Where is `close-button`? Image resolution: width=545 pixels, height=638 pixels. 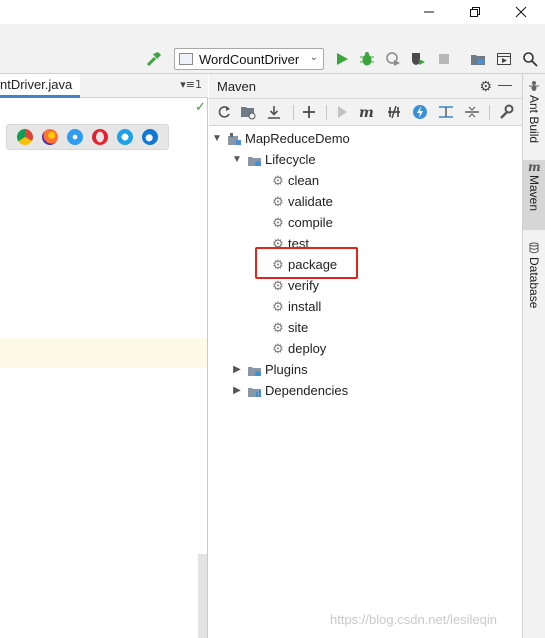
close-button is located at coordinates (521, 12).